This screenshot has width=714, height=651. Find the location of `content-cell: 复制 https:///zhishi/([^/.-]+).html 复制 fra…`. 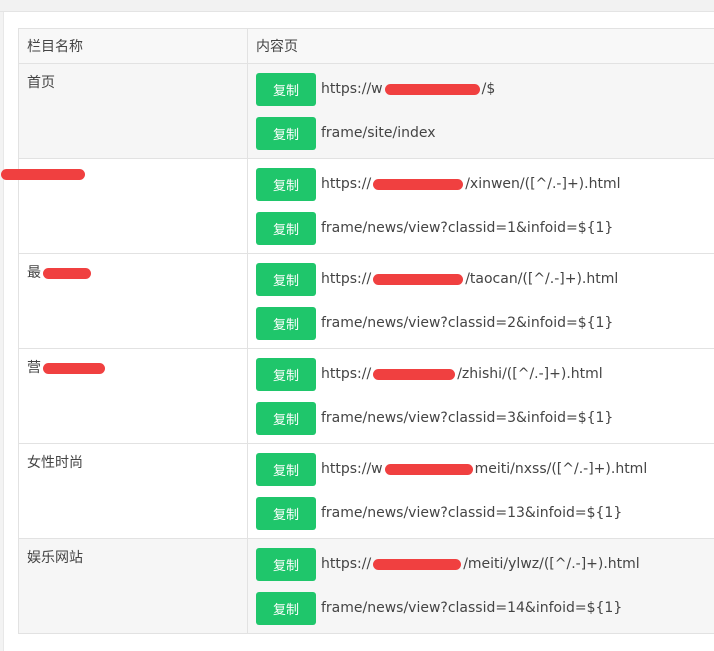

content-cell: 复制 https:///zhishi/([^/.-]+).html 复制 fra… is located at coordinates (480, 396).